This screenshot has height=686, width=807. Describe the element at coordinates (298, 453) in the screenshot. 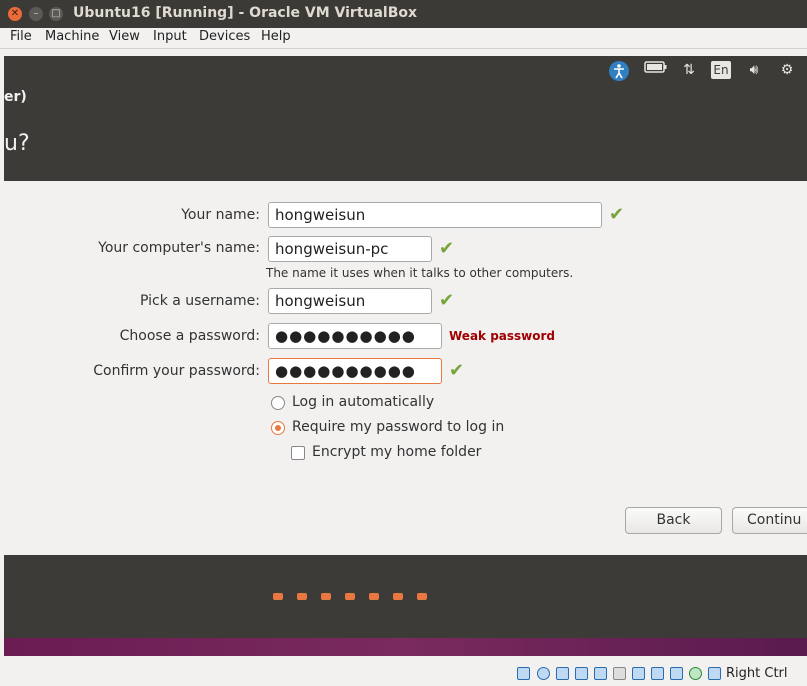

I see `encrypt-home-checkbox` at that location.